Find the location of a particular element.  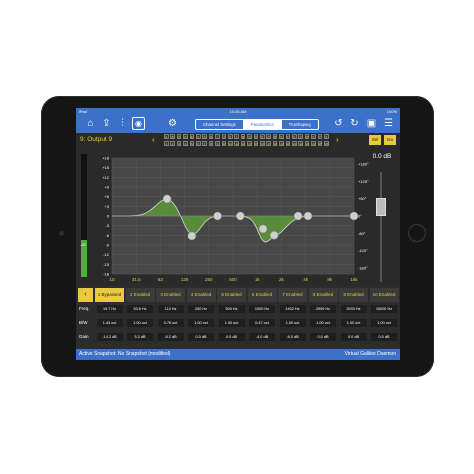

band-bw-value: 0.47 oct is located at coordinates (262, 323).